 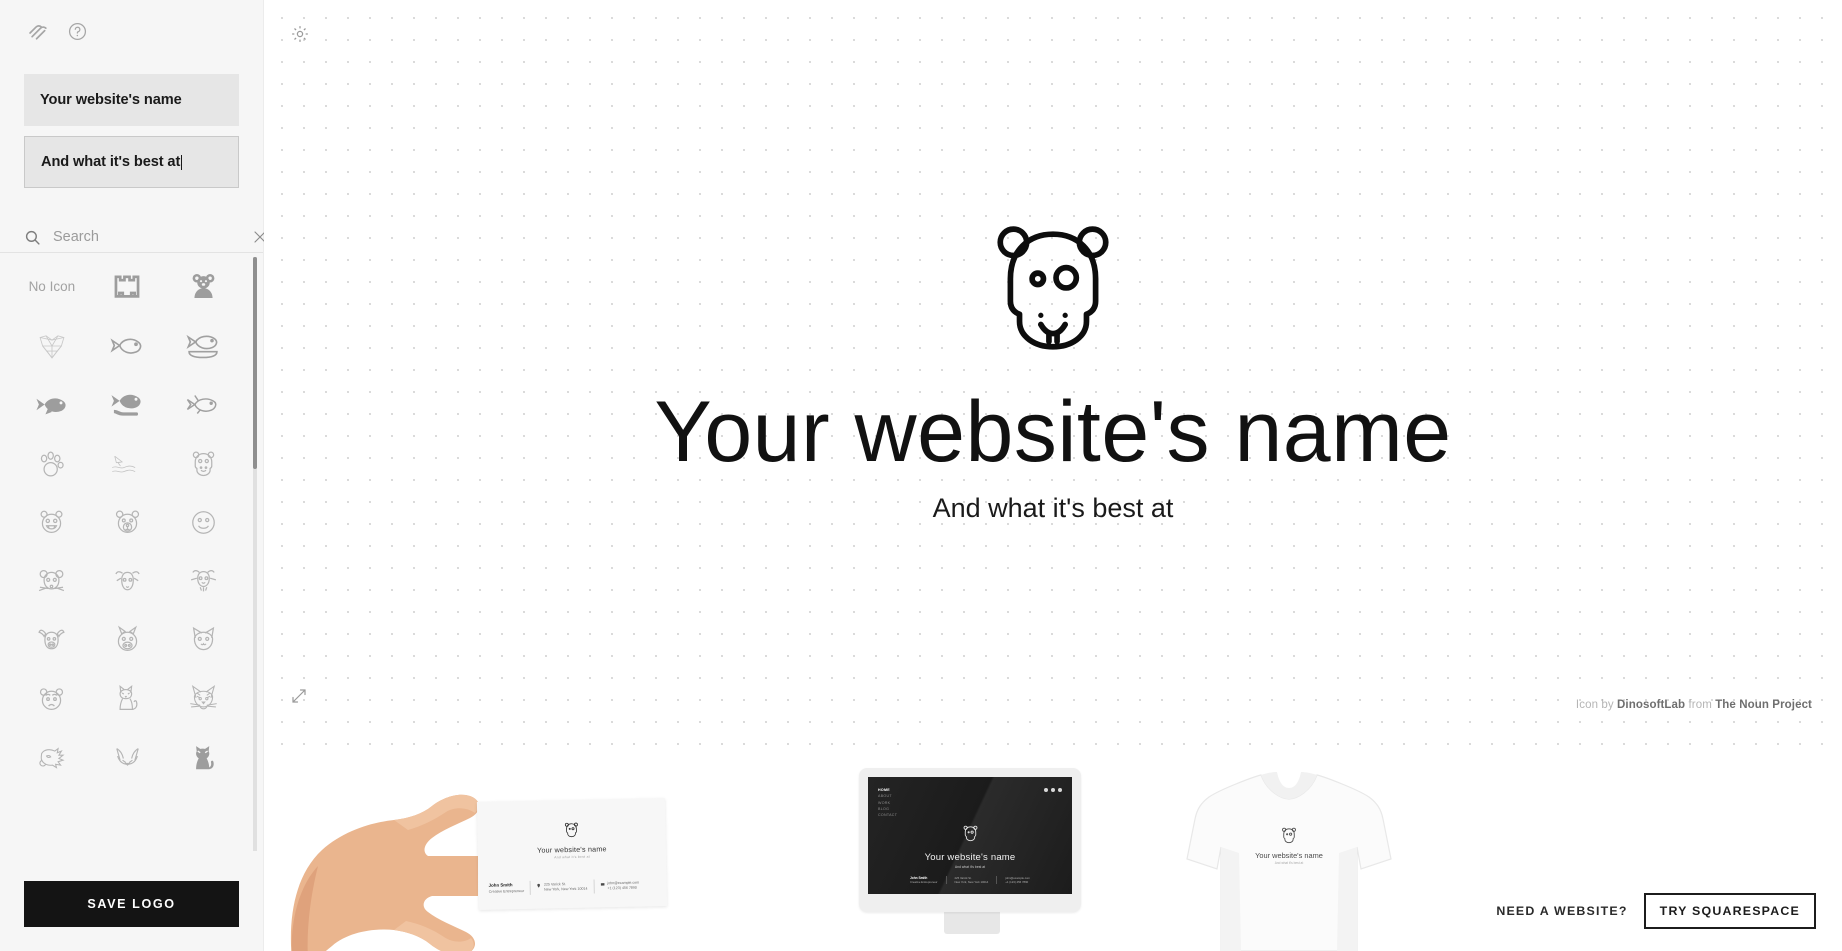 I want to click on monitor-subtitle: And what it's best at, so click(x=970, y=867).